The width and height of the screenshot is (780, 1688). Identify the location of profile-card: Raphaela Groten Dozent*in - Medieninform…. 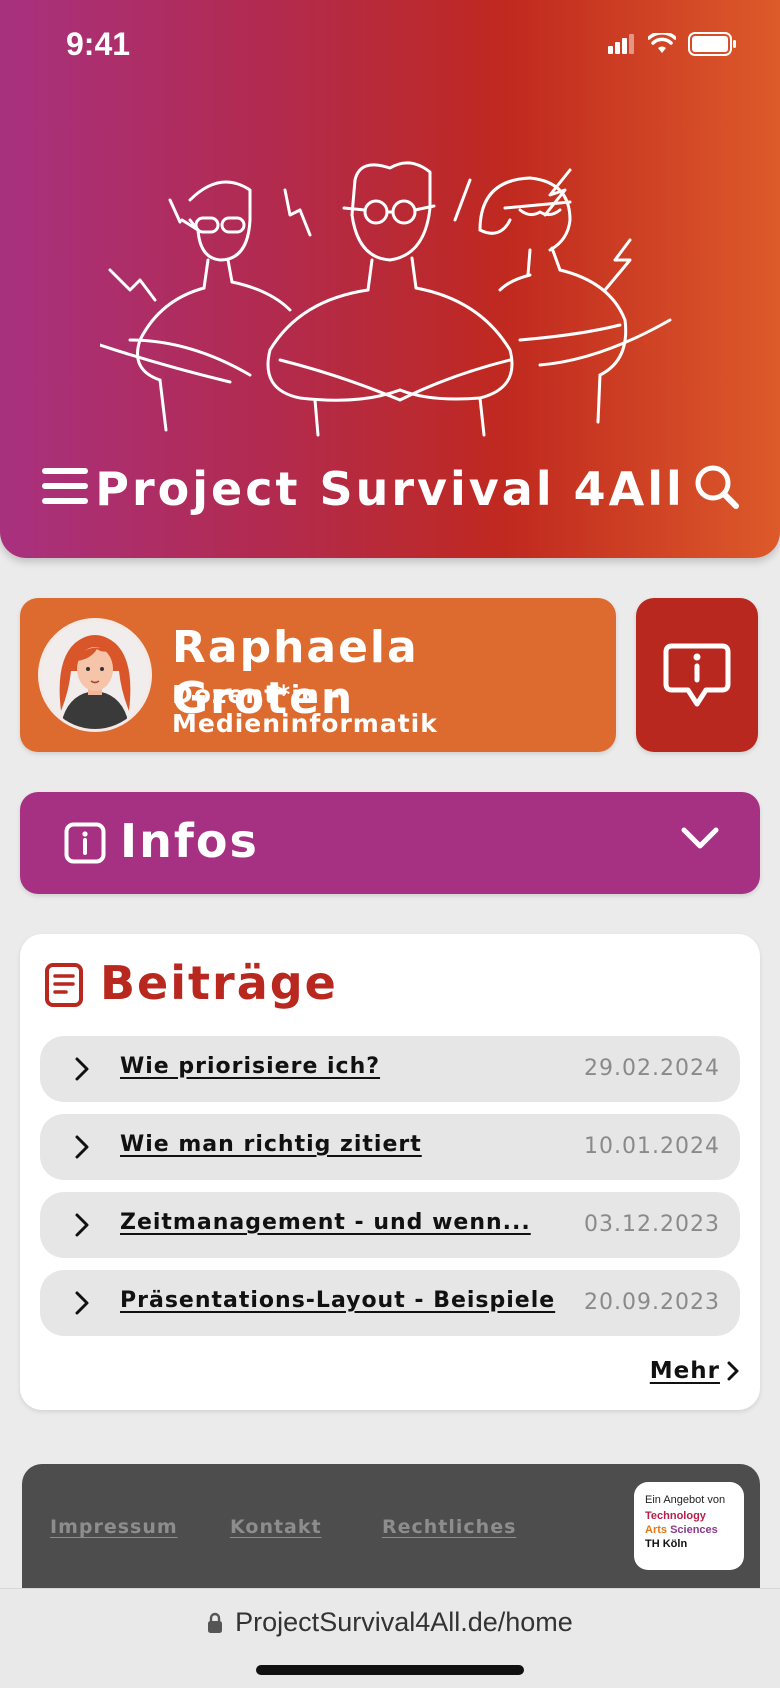
(318, 675).